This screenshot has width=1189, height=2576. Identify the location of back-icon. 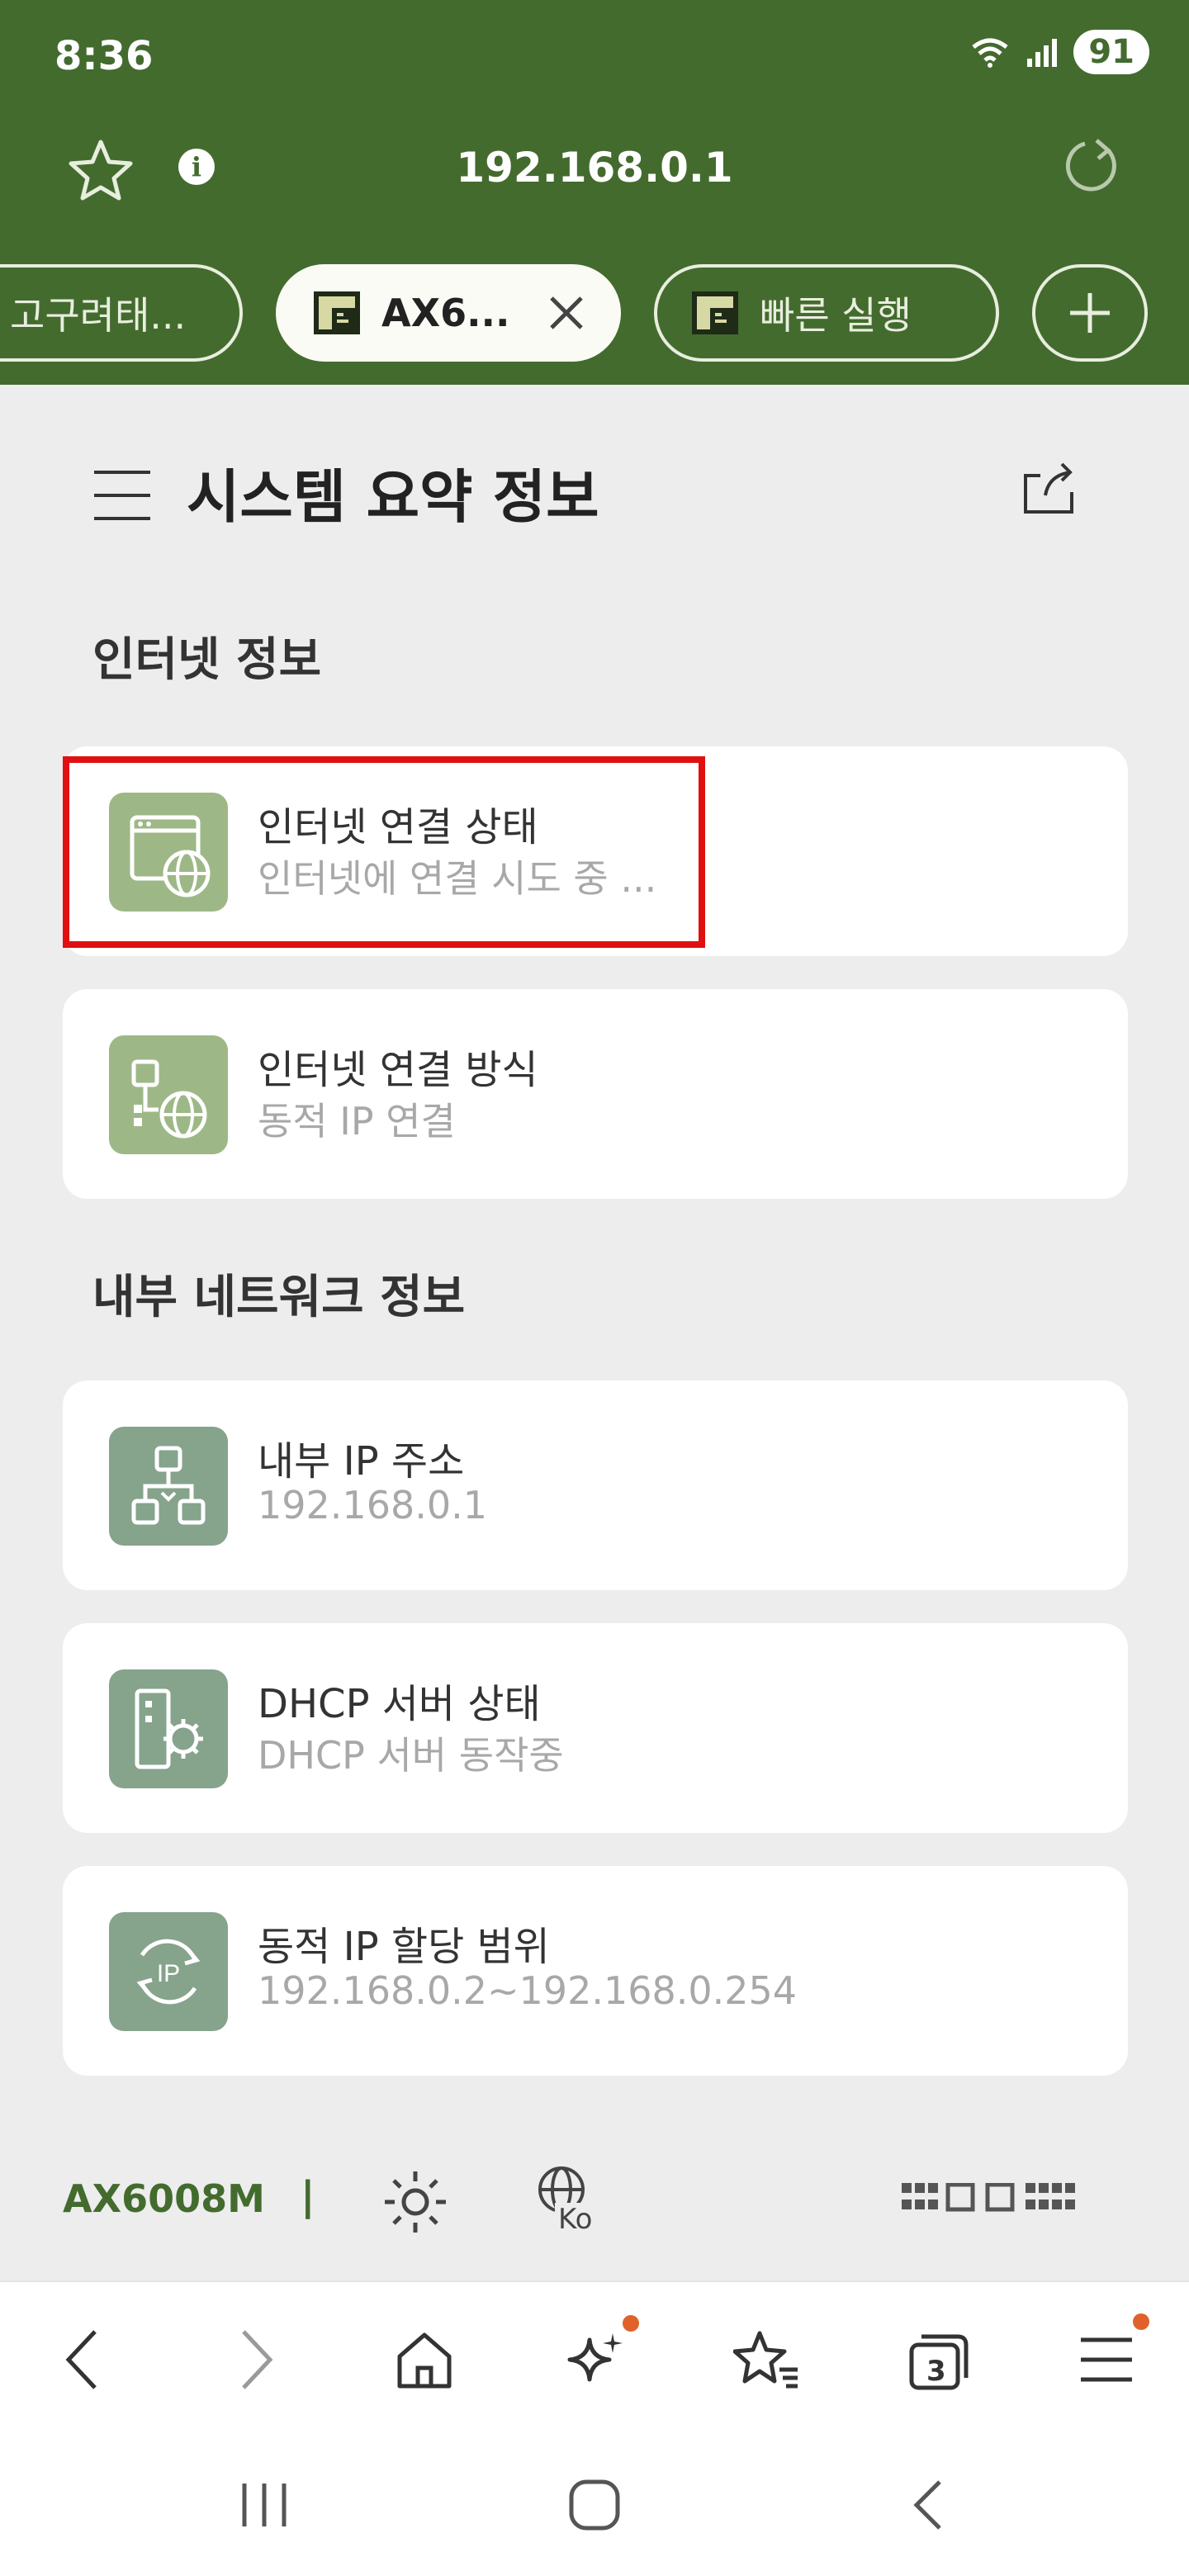
(81, 2359).